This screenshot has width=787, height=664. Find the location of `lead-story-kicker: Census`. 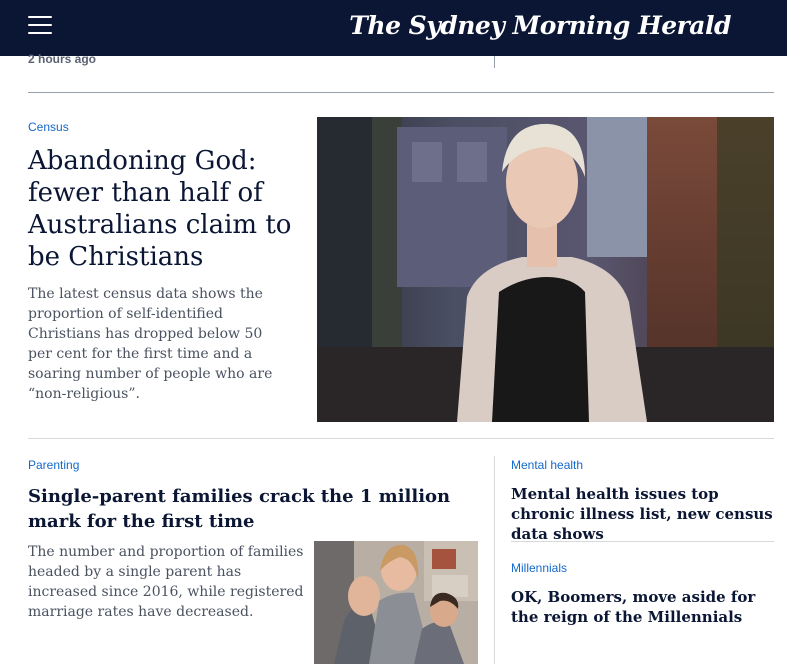

lead-story-kicker: Census is located at coordinates (48, 127).